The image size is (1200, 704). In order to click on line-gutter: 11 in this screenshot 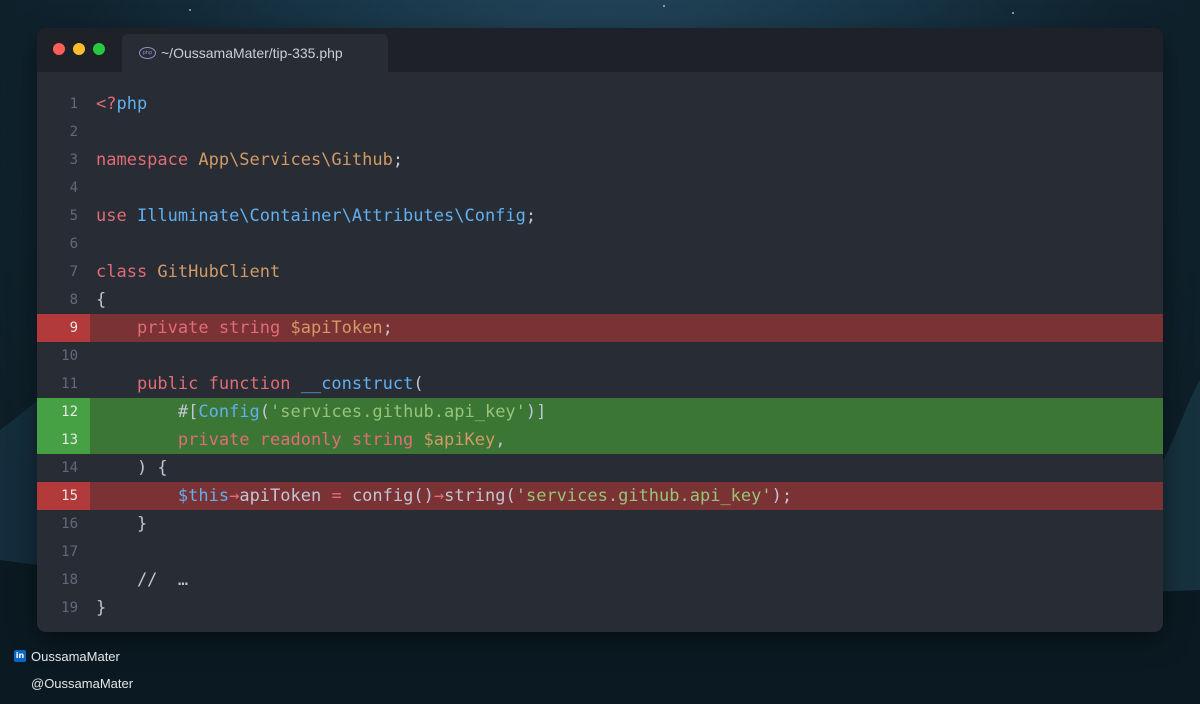, I will do `click(63, 384)`.